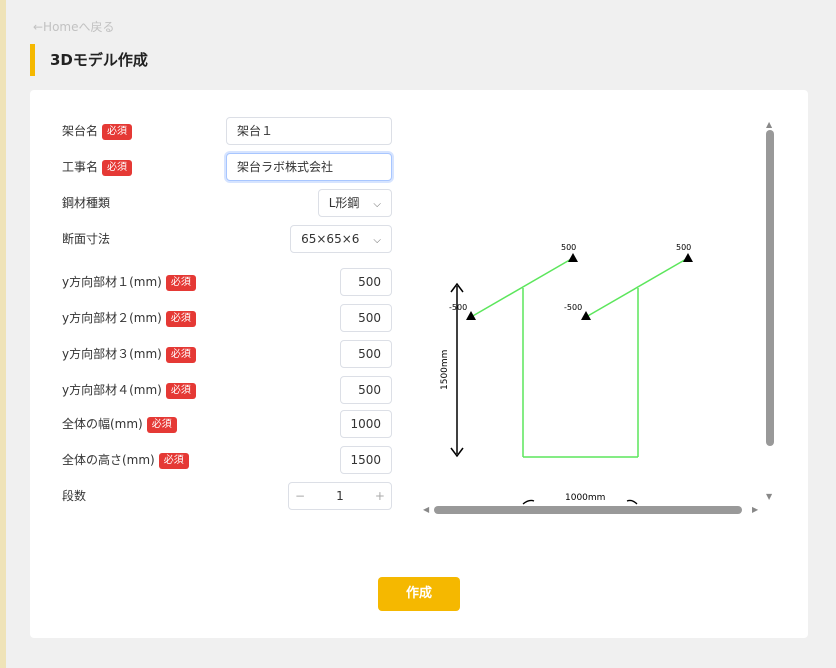 This screenshot has height=668, width=836. Describe the element at coordinates (300, 496) in the screenshot. I see `decrement-button: −` at that location.